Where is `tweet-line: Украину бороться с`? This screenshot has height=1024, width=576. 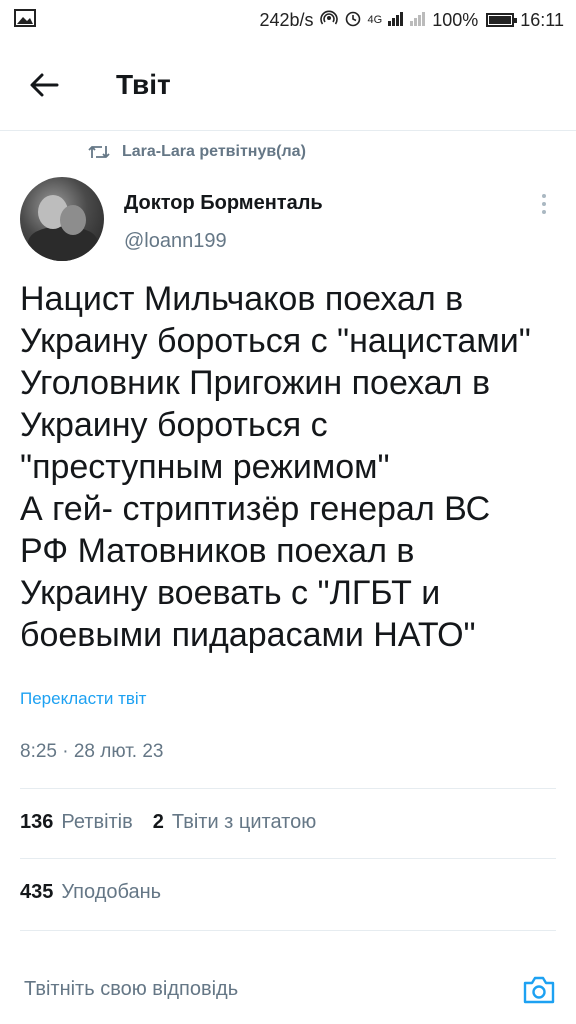
tweet-line: Украину бороться с is located at coordinates (174, 425).